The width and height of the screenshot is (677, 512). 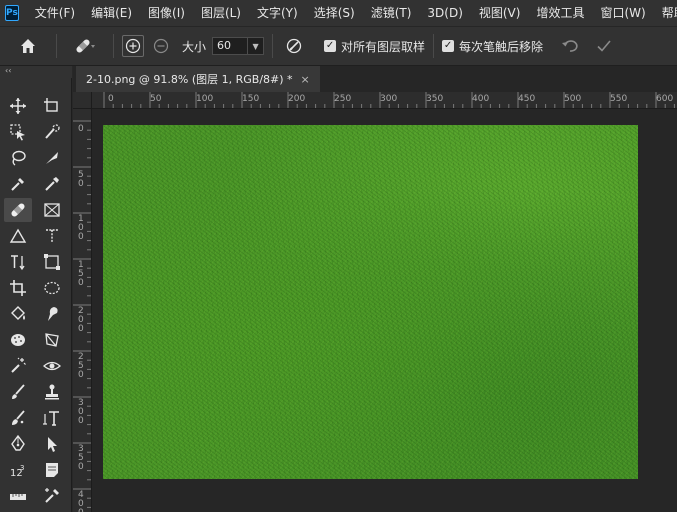 What do you see at coordinates (111, 13) in the screenshot?
I see `menu-edit: 编辑(E)` at bounding box center [111, 13].